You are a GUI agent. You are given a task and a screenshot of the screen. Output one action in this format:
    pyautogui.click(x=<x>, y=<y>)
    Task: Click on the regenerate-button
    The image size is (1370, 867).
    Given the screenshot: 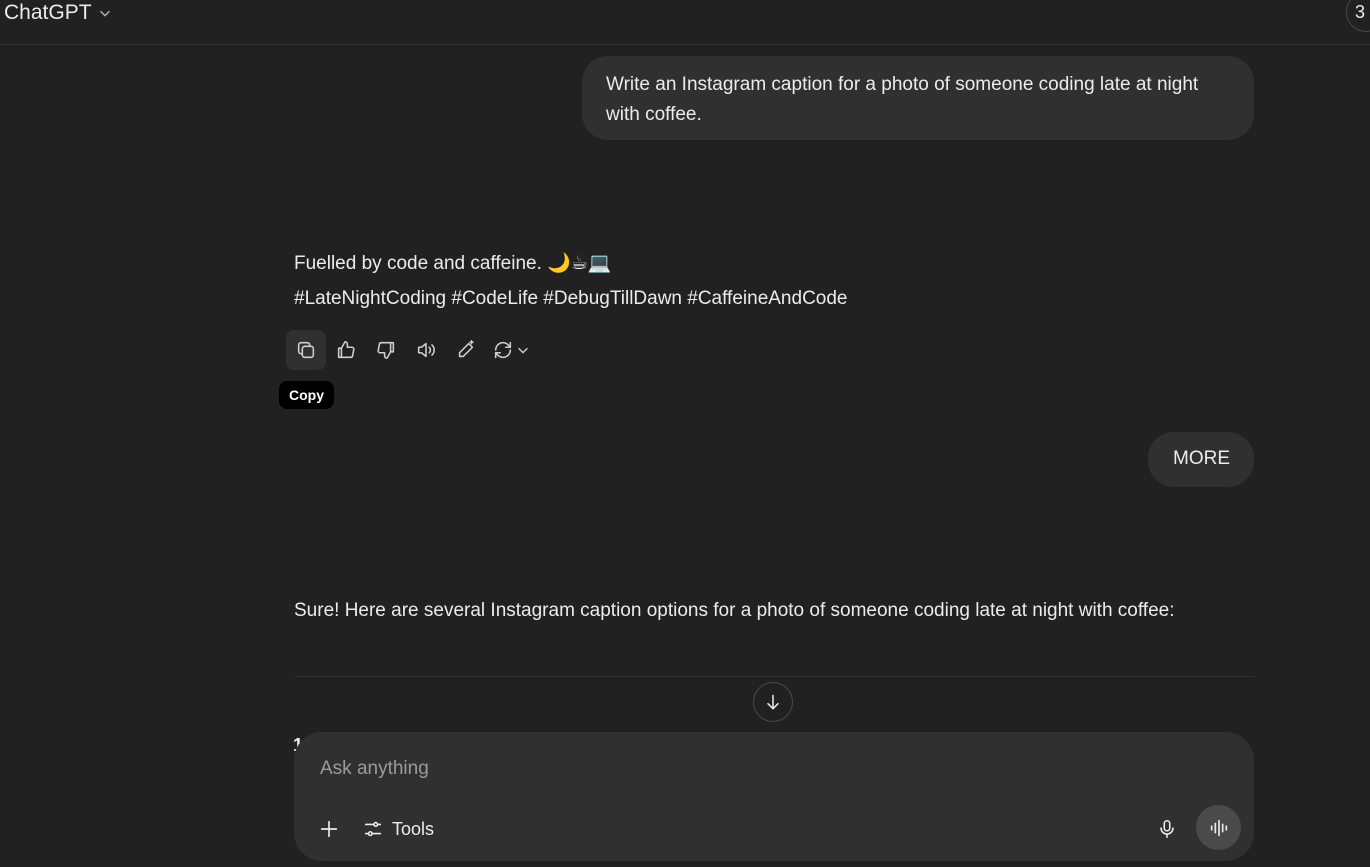 What is the action you would take?
    pyautogui.click(x=511, y=350)
    